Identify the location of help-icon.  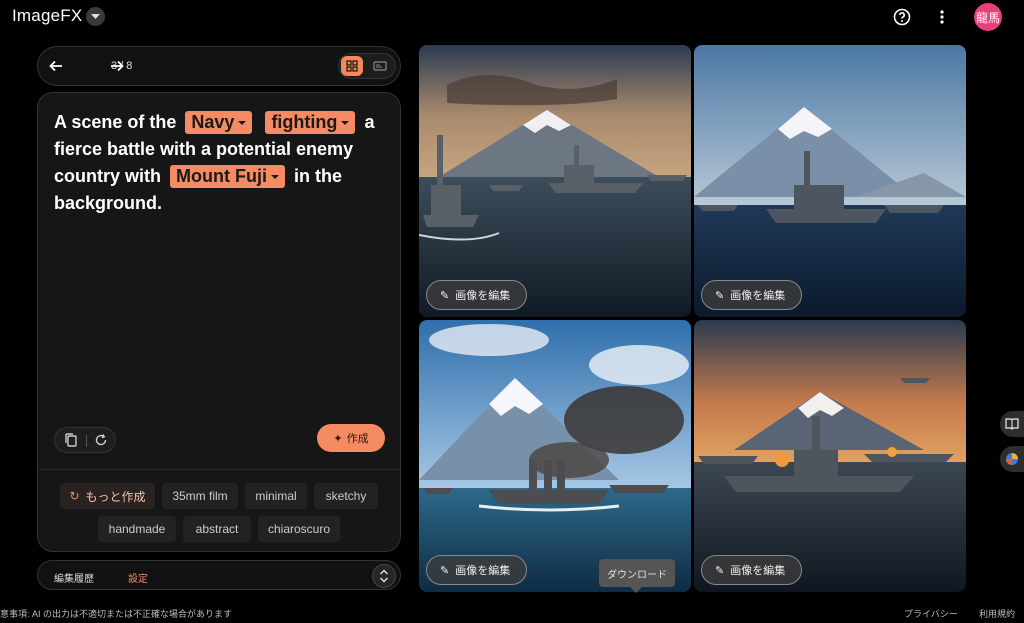
(902, 17).